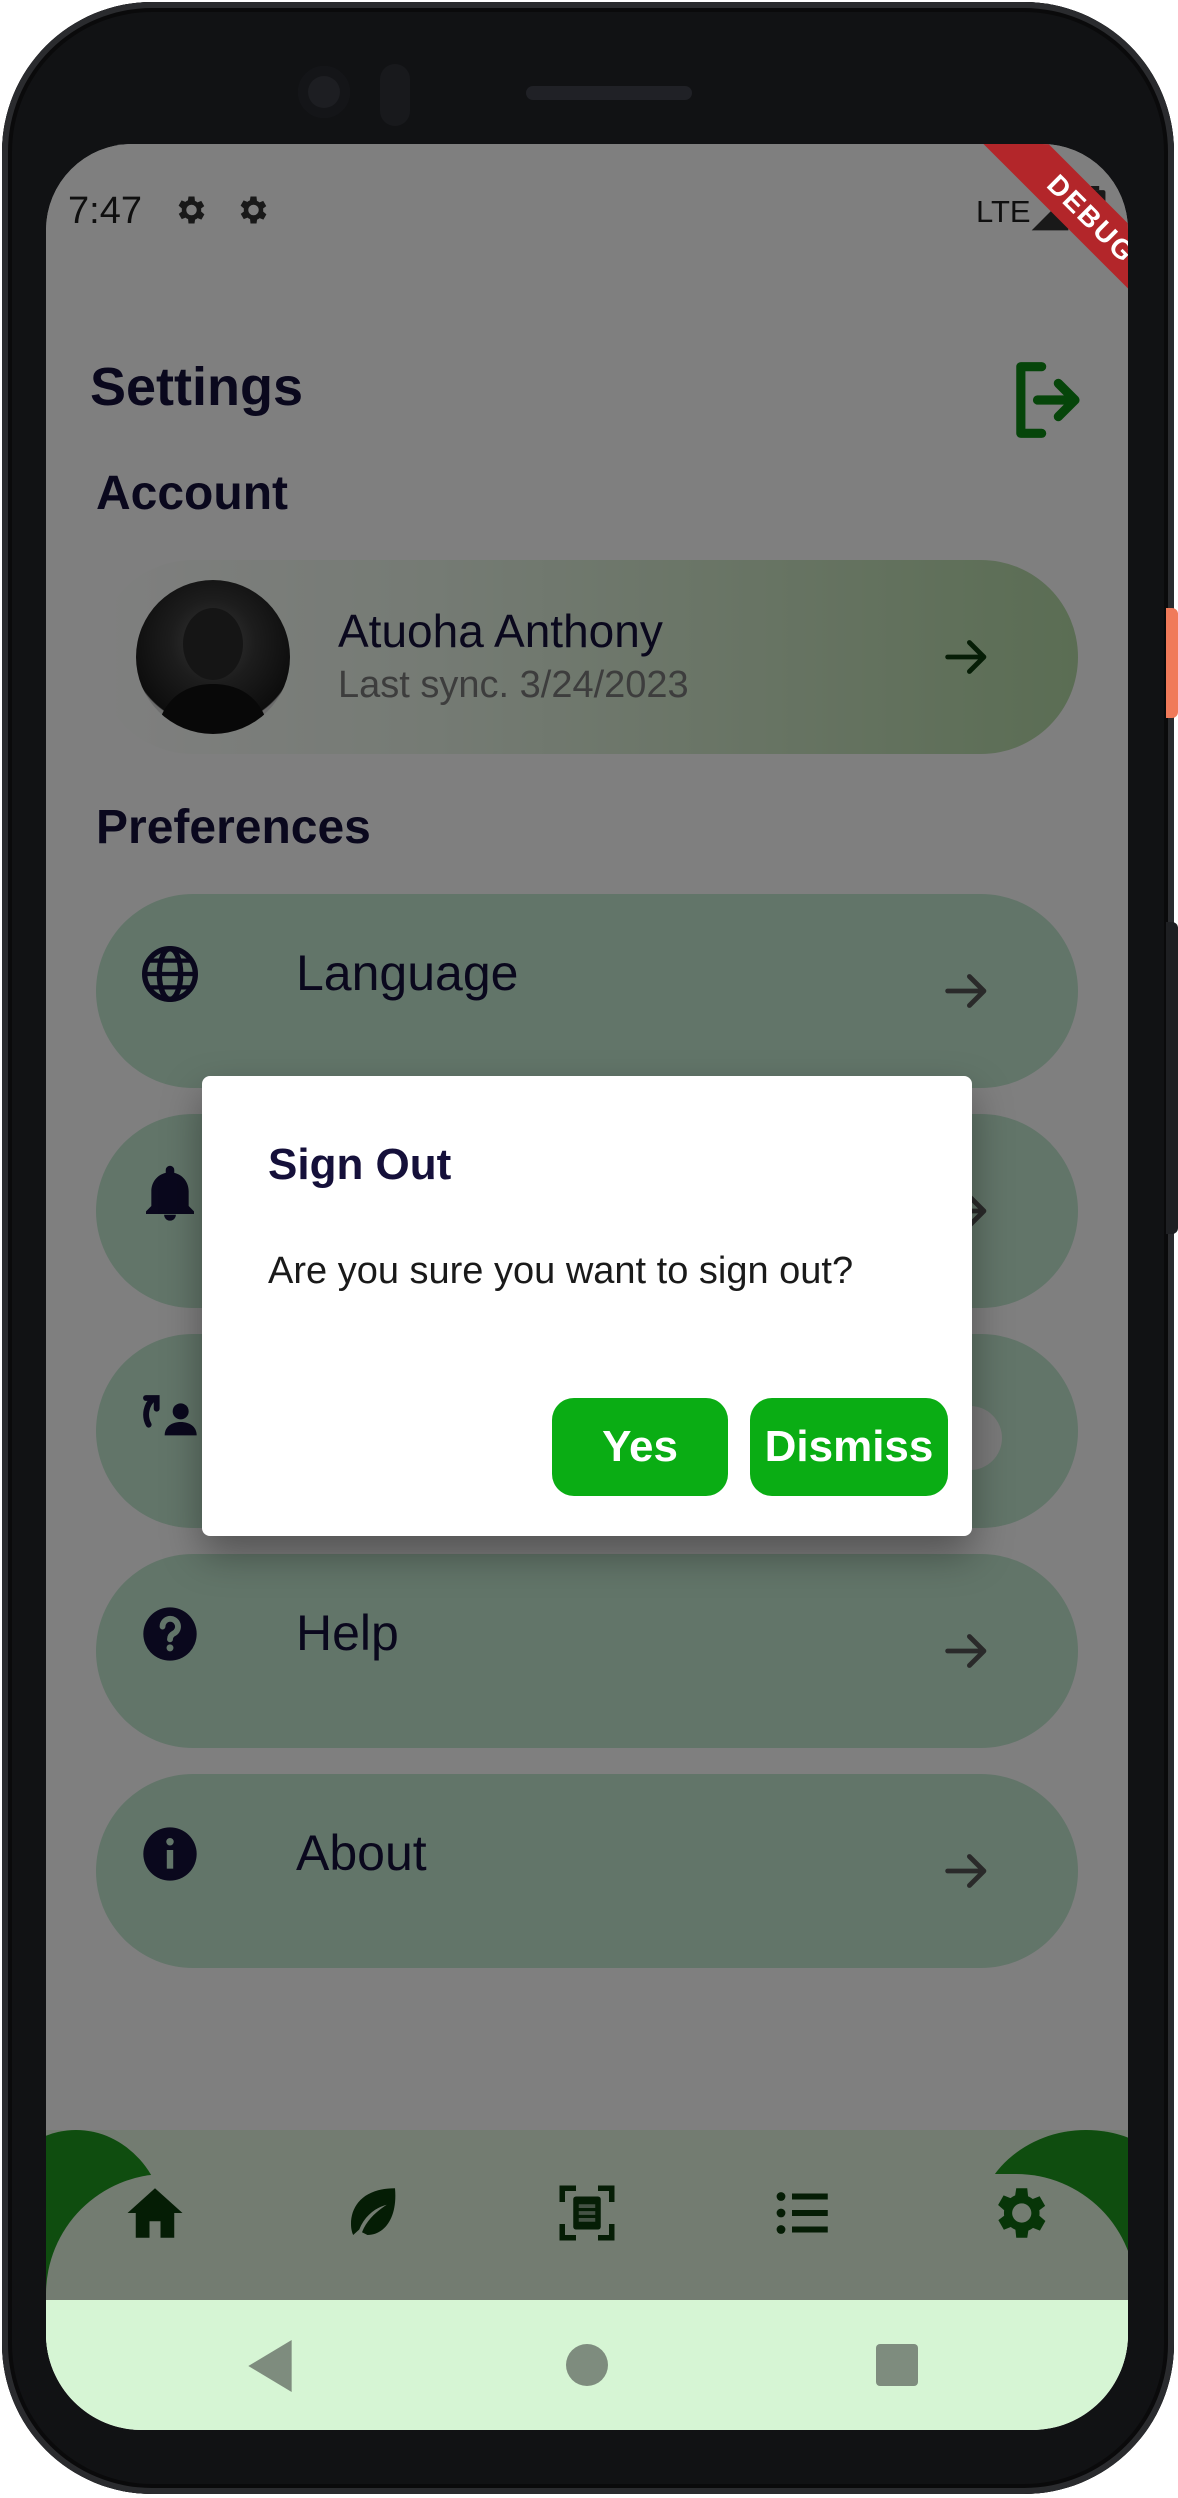 This screenshot has width=1178, height=2498. I want to click on speaker-grille, so click(609, 93).